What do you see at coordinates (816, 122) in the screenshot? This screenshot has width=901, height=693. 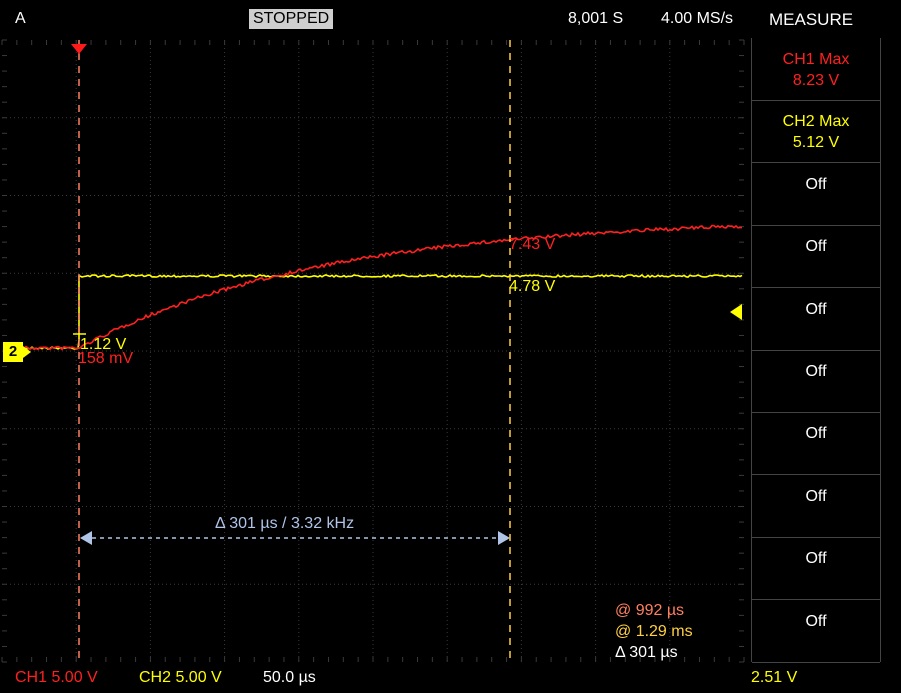 I see `measure-name: CH2 Max` at bounding box center [816, 122].